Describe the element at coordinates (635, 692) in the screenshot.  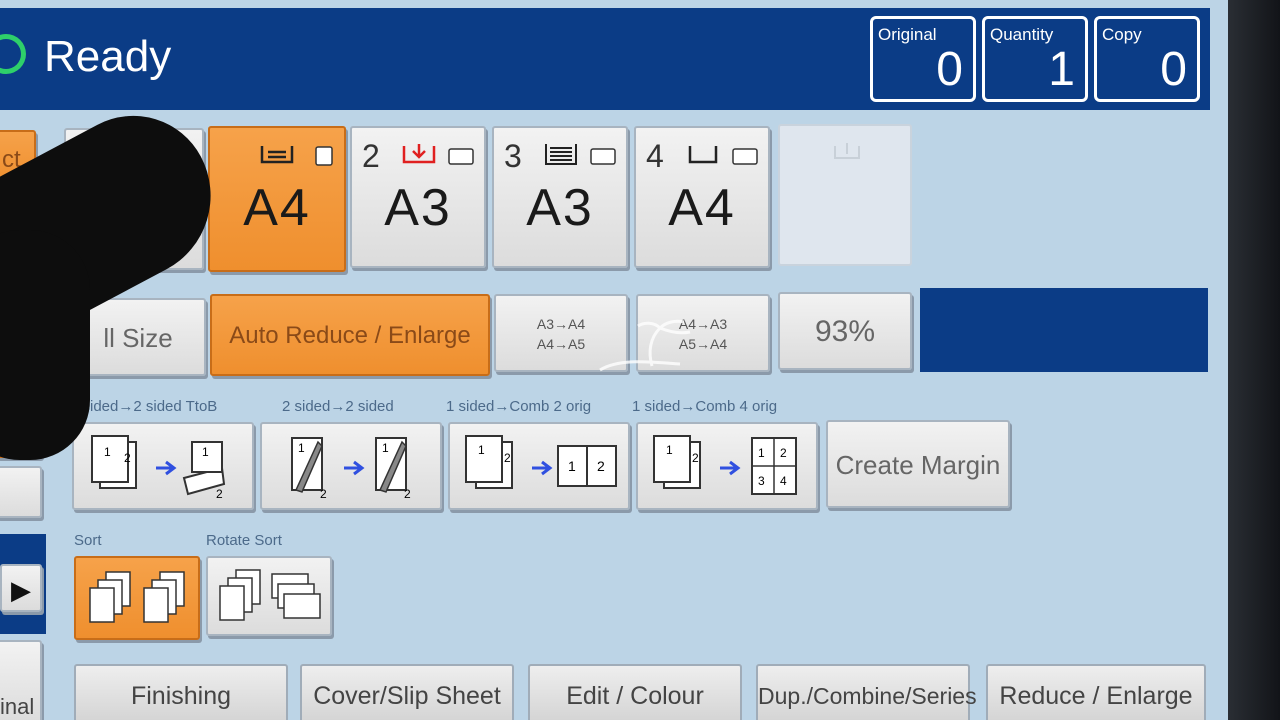
I see `tab-edit-colour: Edit / Colour` at that location.